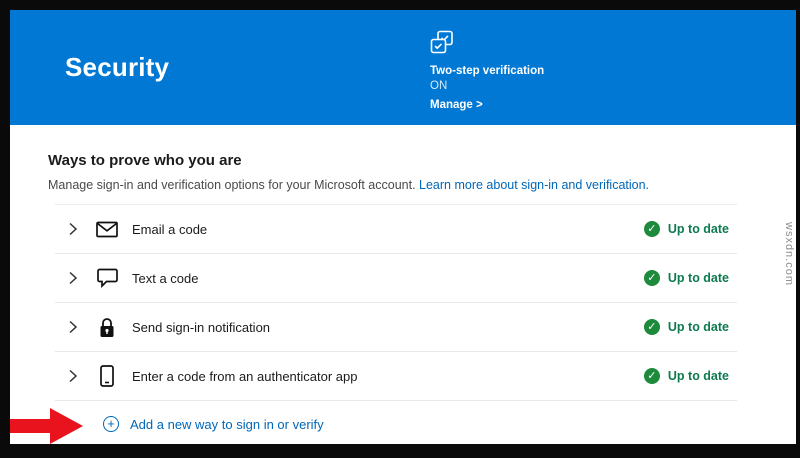  What do you see at coordinates (201, 327) in the screenshot?
I see `method-label: Send sign-in notification` at bounding box center [201, 327].